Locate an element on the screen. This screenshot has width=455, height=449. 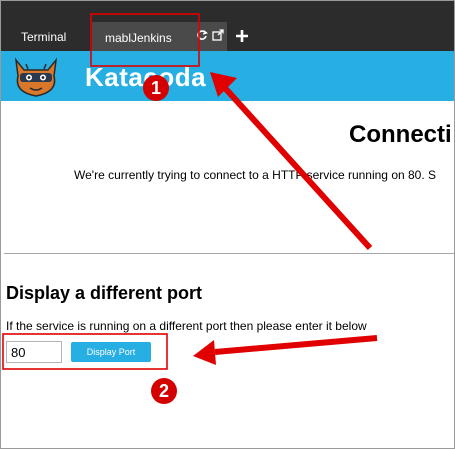
annotation-badge-1: 1 is located at coordinates (156, 88).